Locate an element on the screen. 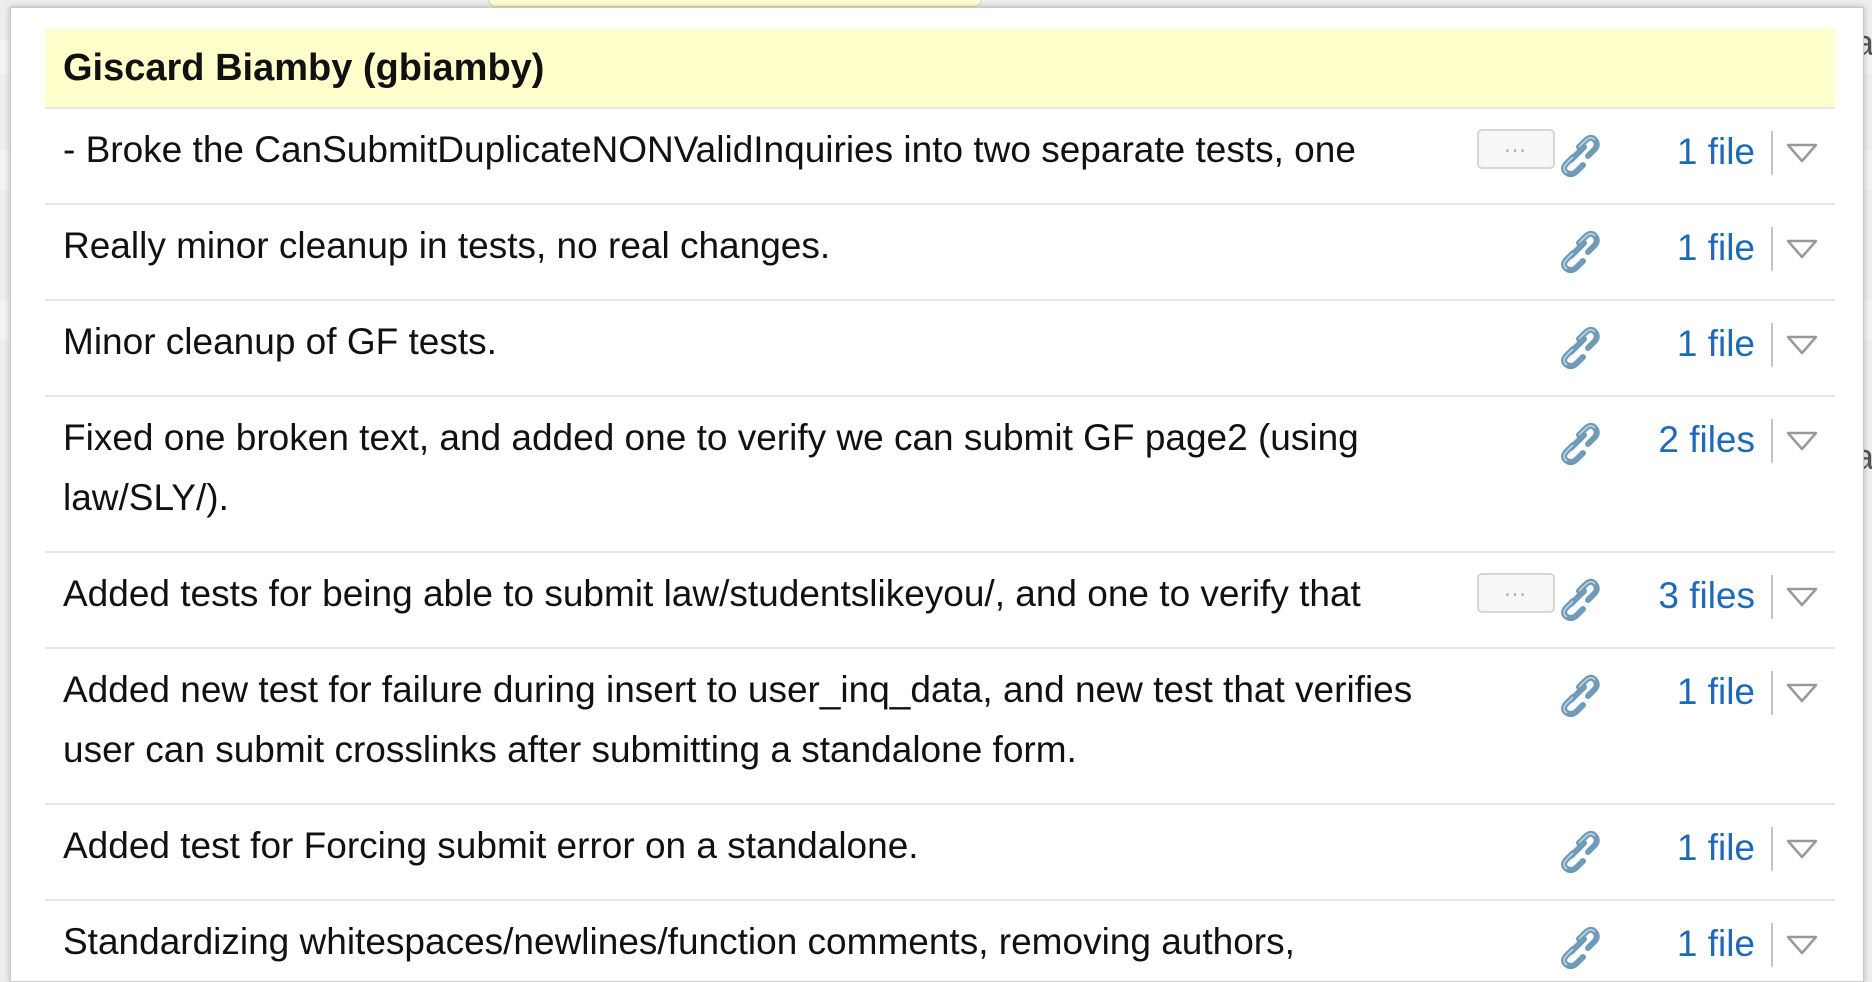  commit-row: Minor cleanup of GF tests. 1 file is located at coordinates (940, 347).